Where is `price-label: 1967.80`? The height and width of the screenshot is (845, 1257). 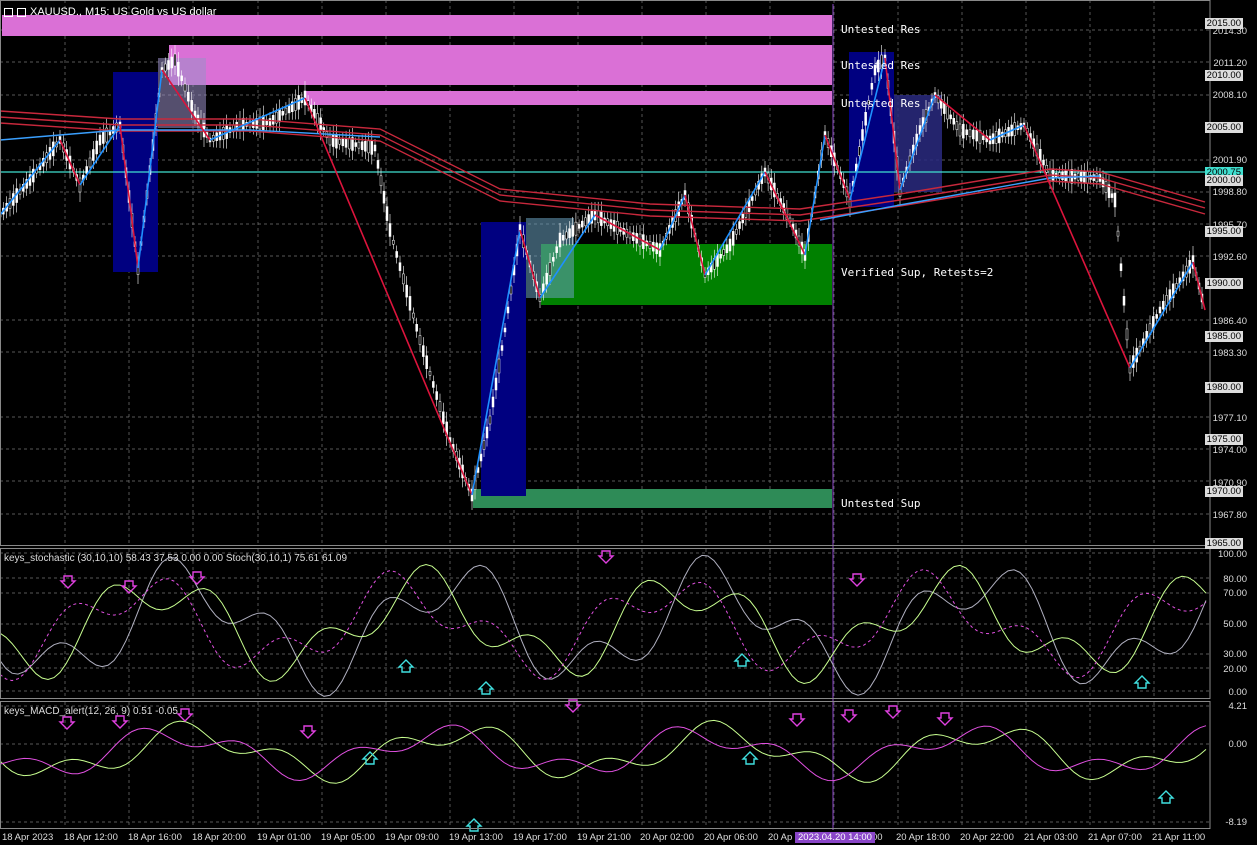 price-label: 1967.80 is located at coordinates (1229, 515).